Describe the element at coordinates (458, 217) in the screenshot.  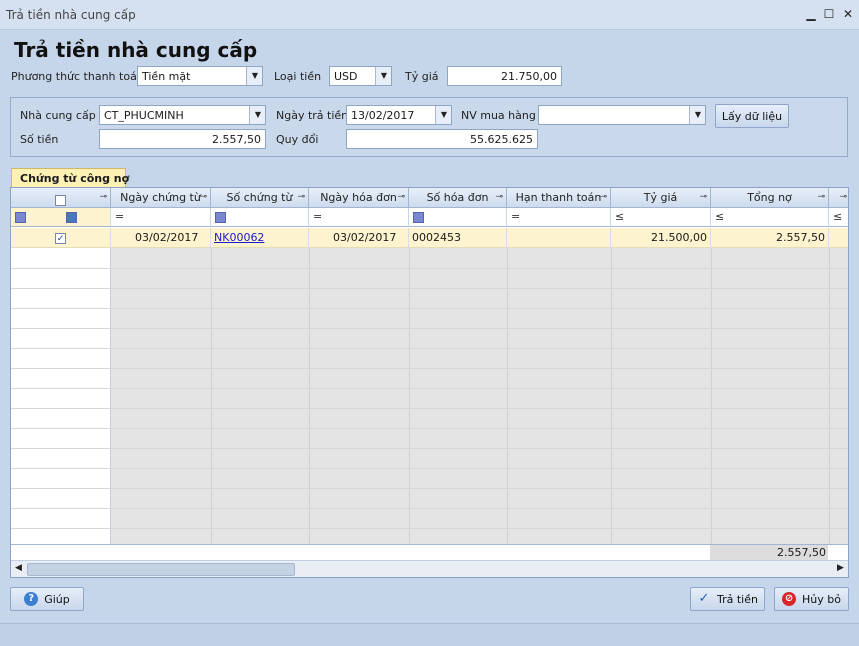
I see `filter-invoice-no` at that location.